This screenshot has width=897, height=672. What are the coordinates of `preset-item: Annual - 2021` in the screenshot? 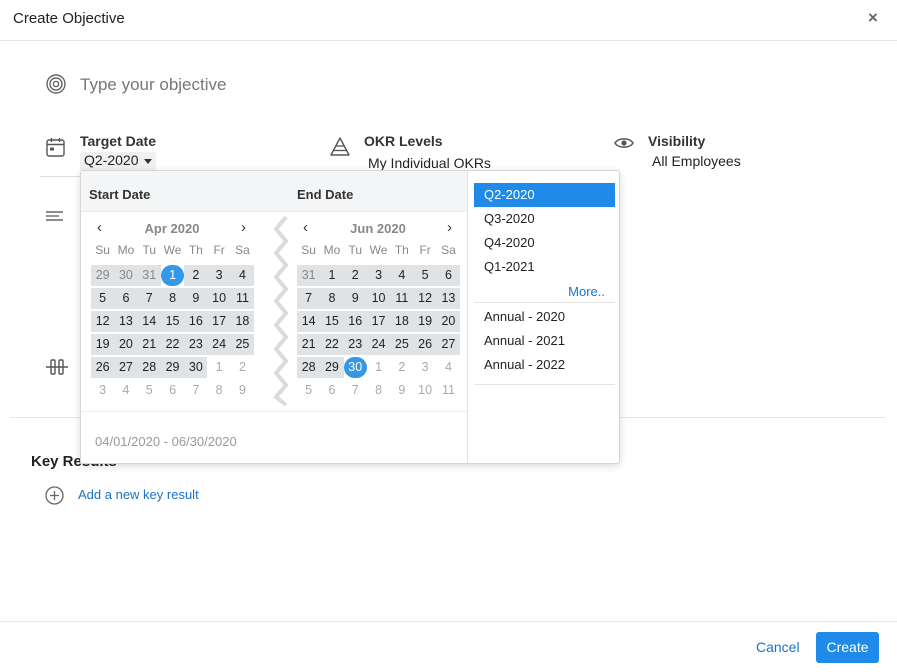 It's located at (544, 341).